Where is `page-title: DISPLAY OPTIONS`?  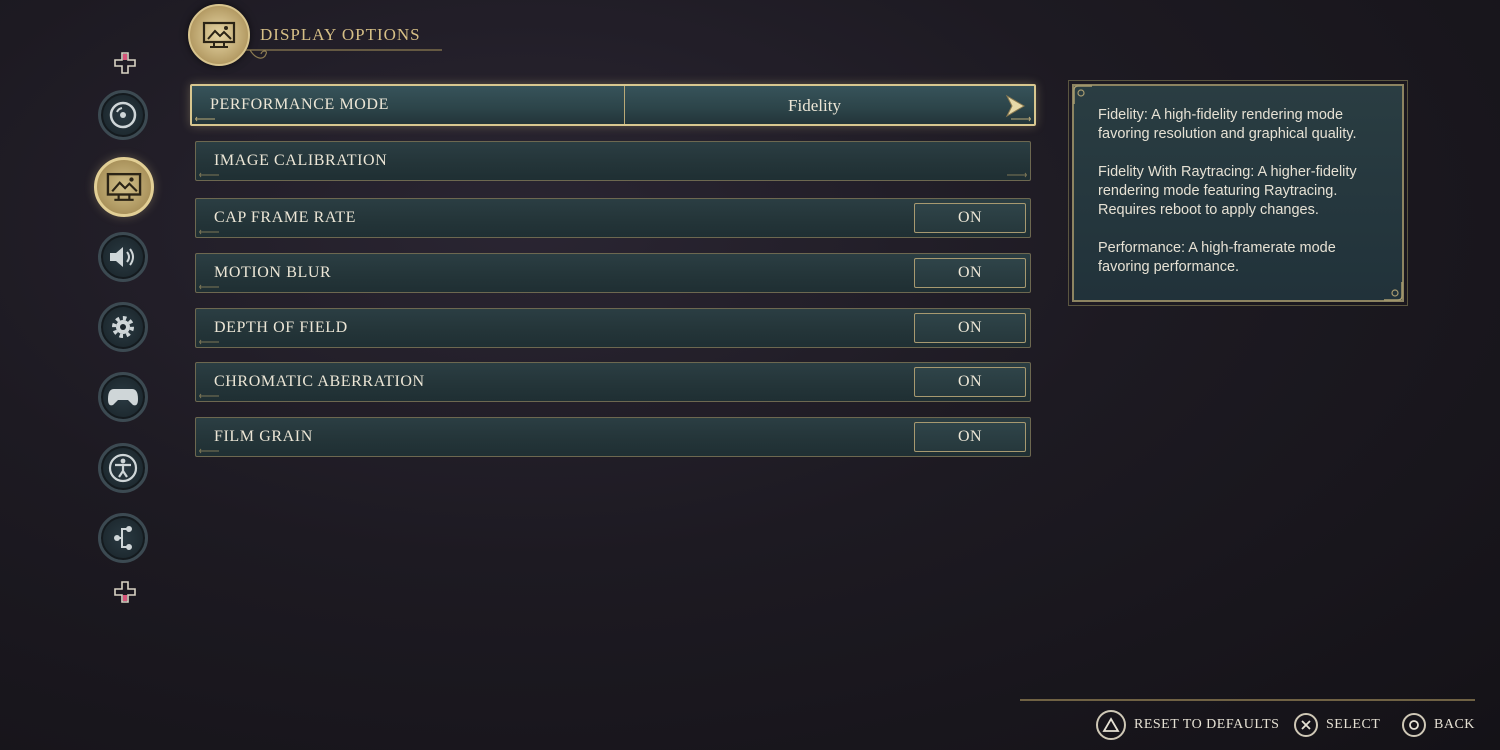
page-title: DISPLAY OPTIONS is located at coordinates (340, 34).